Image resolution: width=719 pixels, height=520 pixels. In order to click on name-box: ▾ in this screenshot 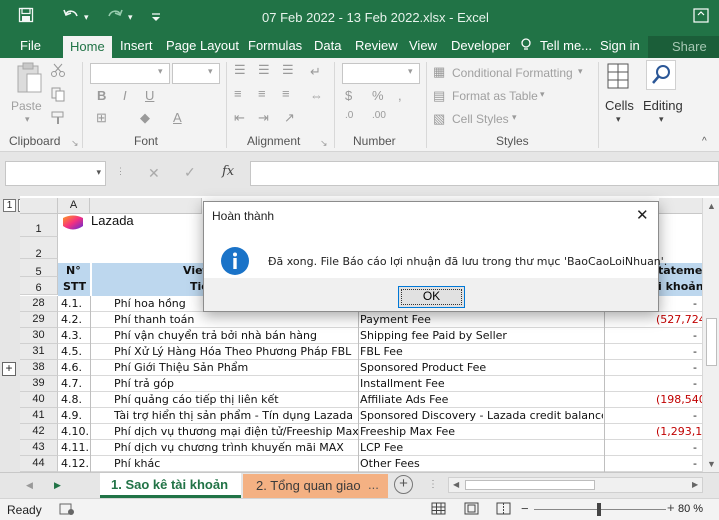, I will do `click(55, 173)`.